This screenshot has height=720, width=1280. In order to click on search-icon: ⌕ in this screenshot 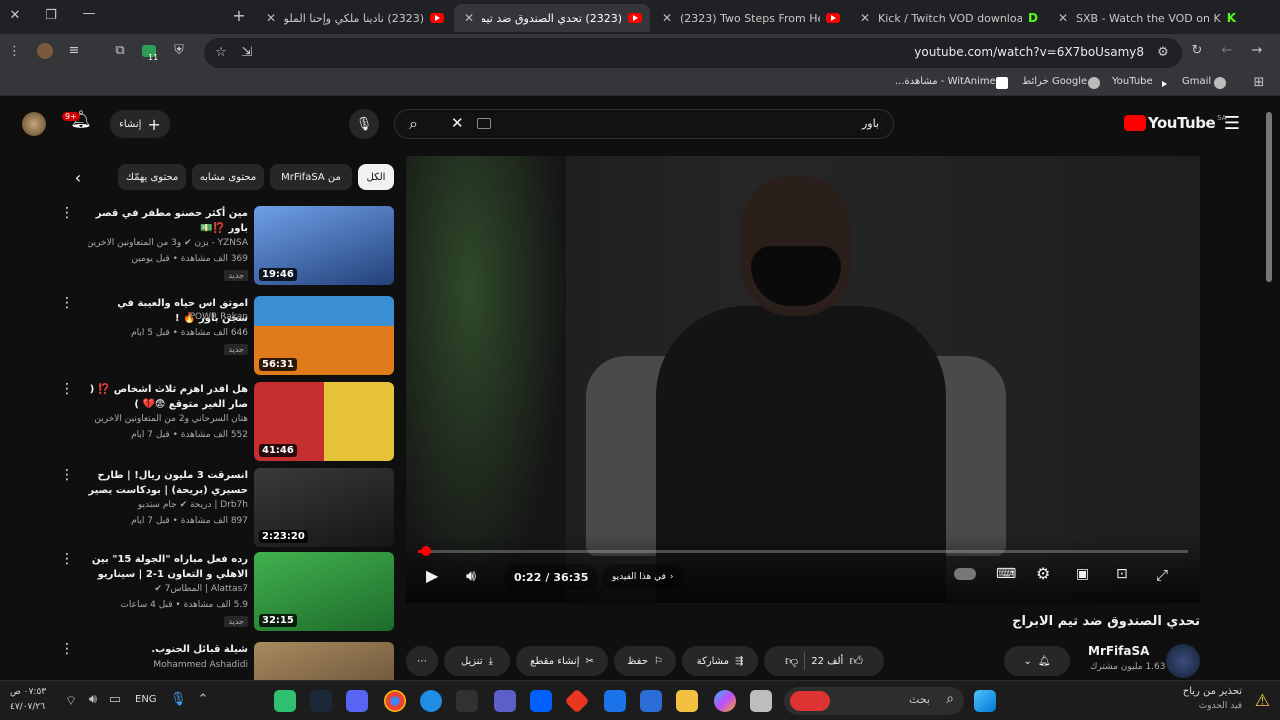, I will do `click(413, 124)`.